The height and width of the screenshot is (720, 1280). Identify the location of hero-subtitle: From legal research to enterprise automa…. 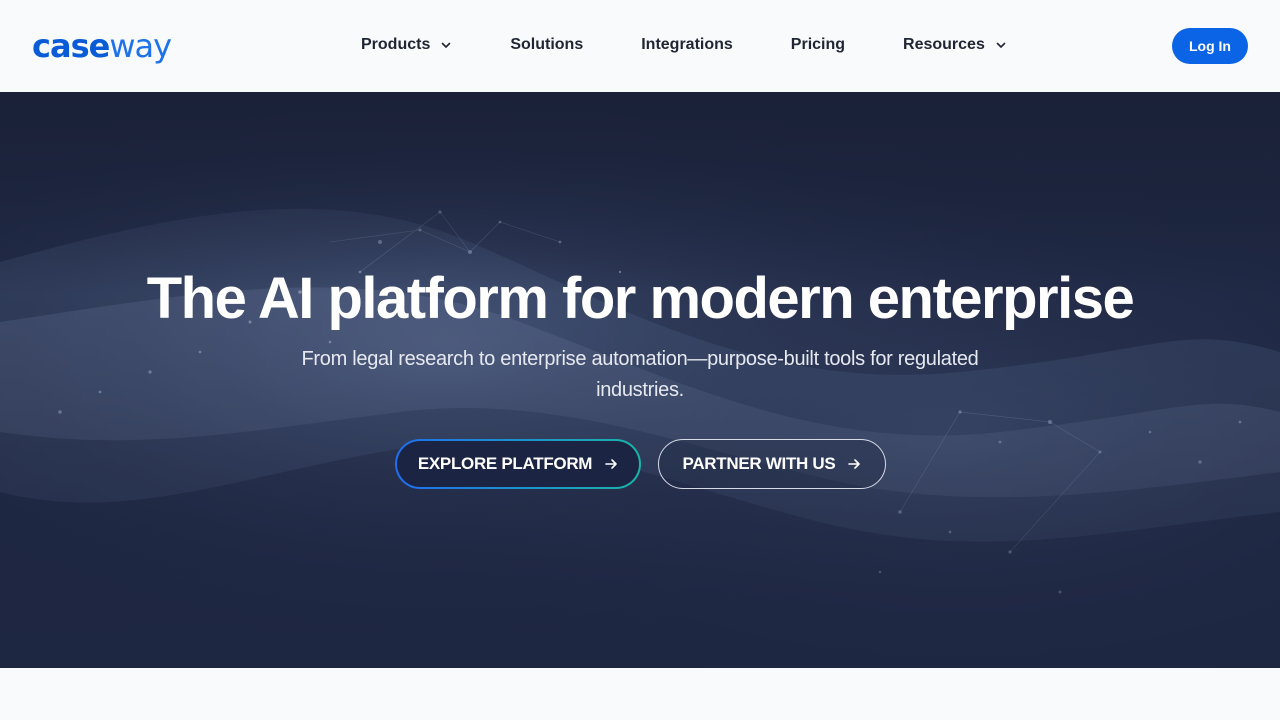
(640, 374).